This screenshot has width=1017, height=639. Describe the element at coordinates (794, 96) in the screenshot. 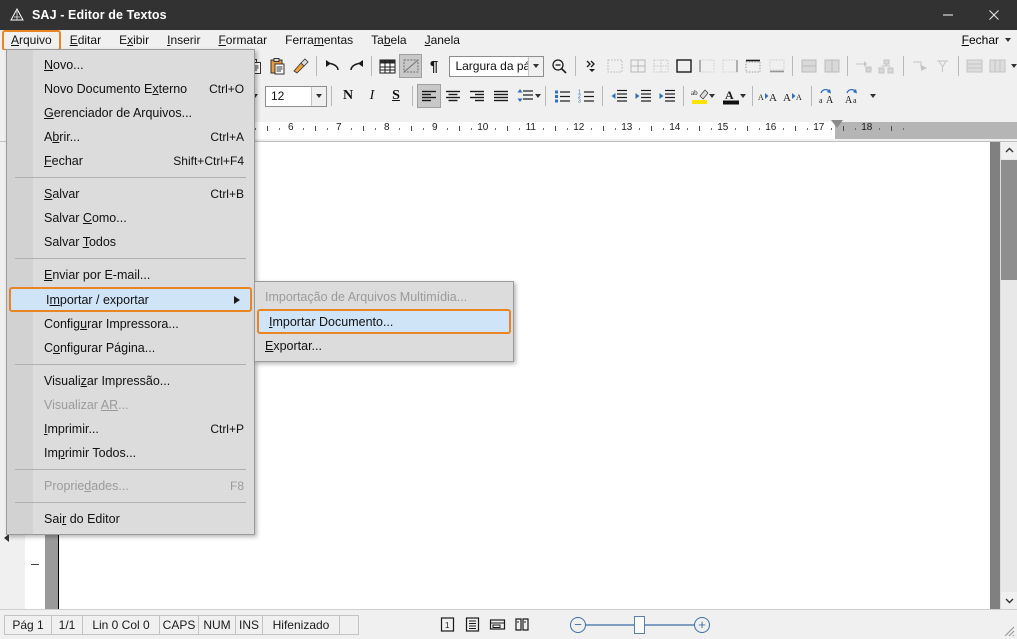

I see `decrease-font-icon: A A` at that location.